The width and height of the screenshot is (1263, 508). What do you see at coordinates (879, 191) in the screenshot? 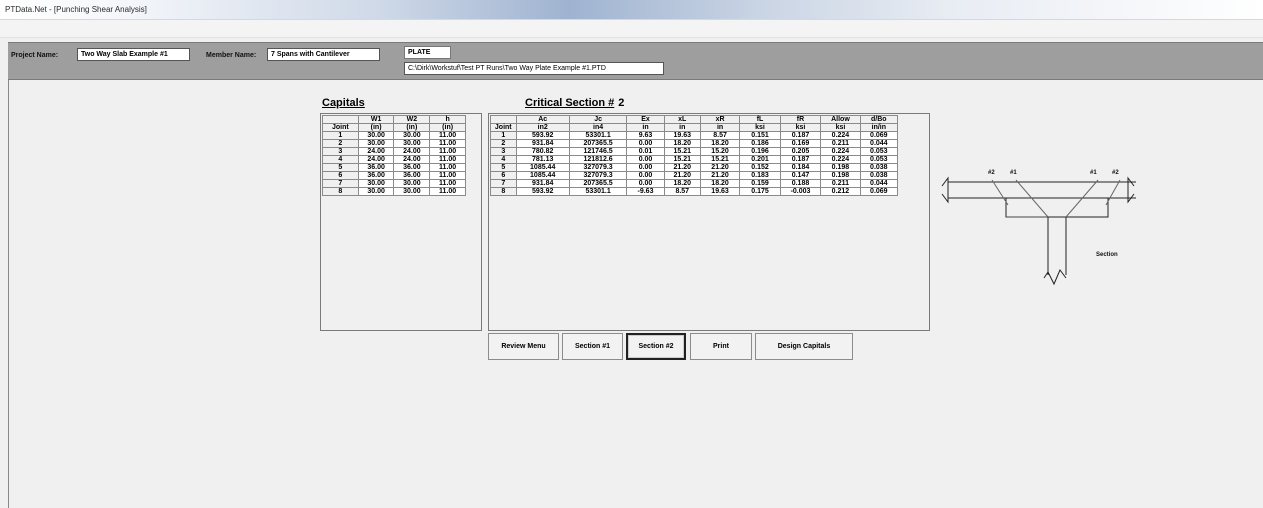
I see `table-cell: 0.069` at bounding box center [879, 191].